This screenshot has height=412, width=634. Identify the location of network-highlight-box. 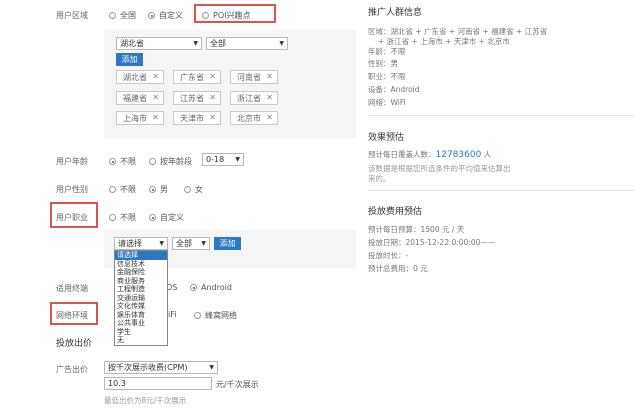
(74, 313).